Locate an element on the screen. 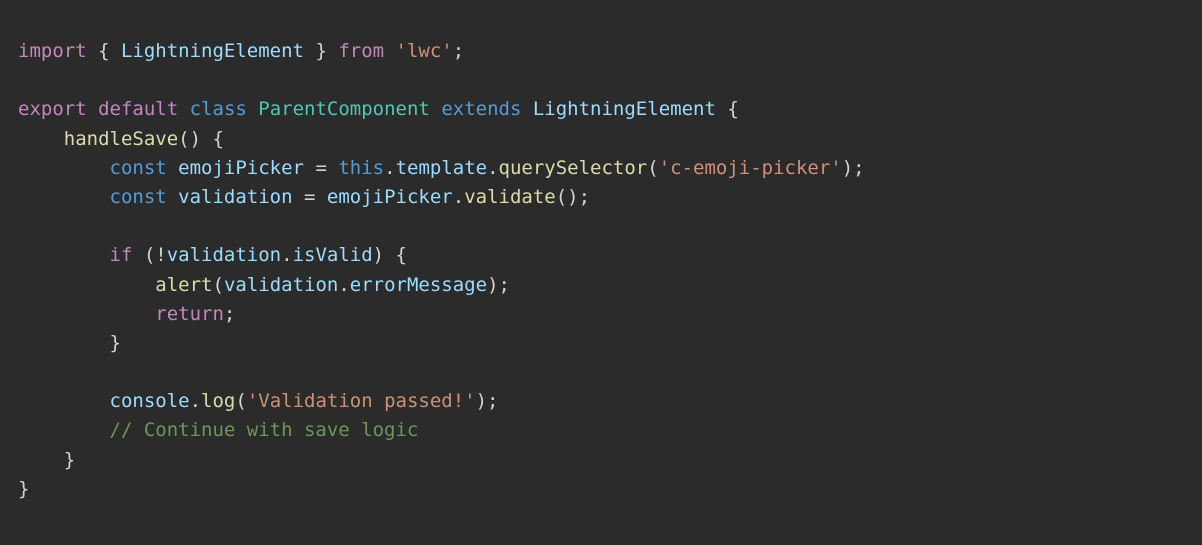 This screenshot has height=545, width=1202. code-token-class-name: ParentComponent is located at coordinates (344, 109).